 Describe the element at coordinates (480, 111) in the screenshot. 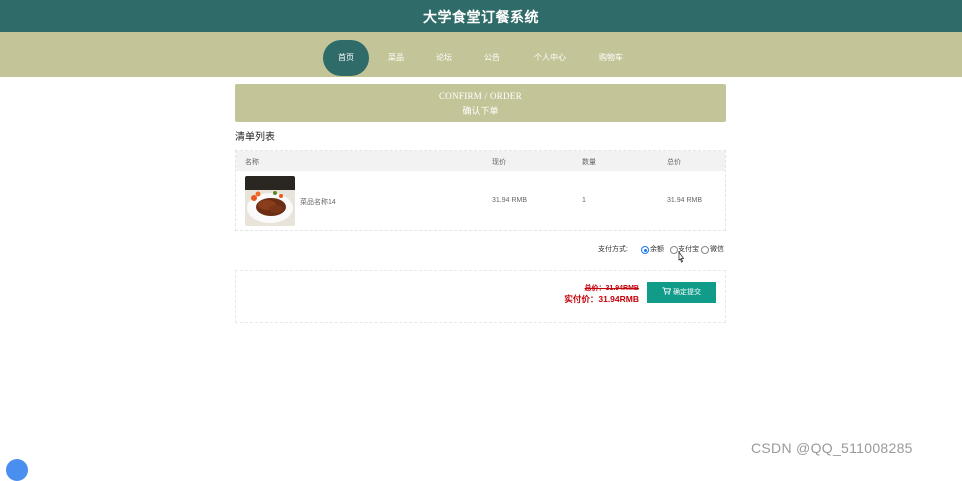

I see `banner-title-cn: 确认下单` at that location.